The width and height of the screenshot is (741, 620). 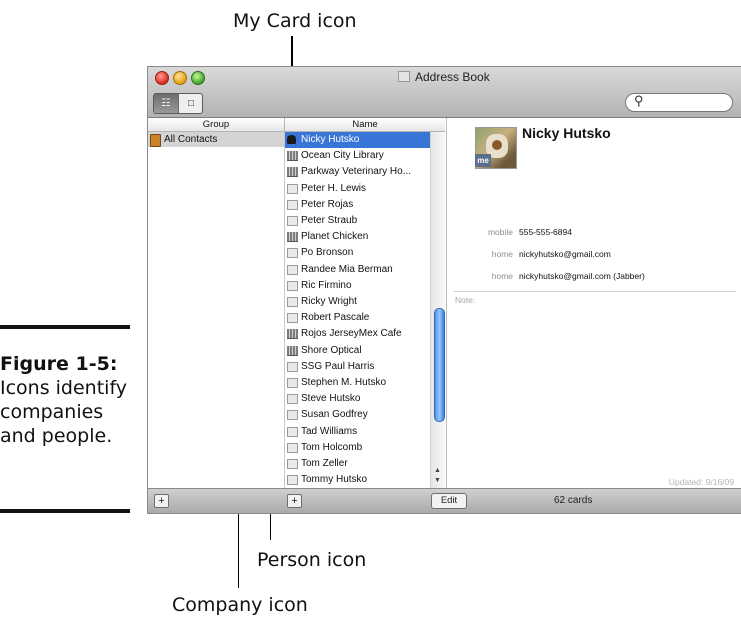 What do you see at coordinates (162, 78) in the screenshot?
I see `close-window-button` at bounding box center [162, 78].